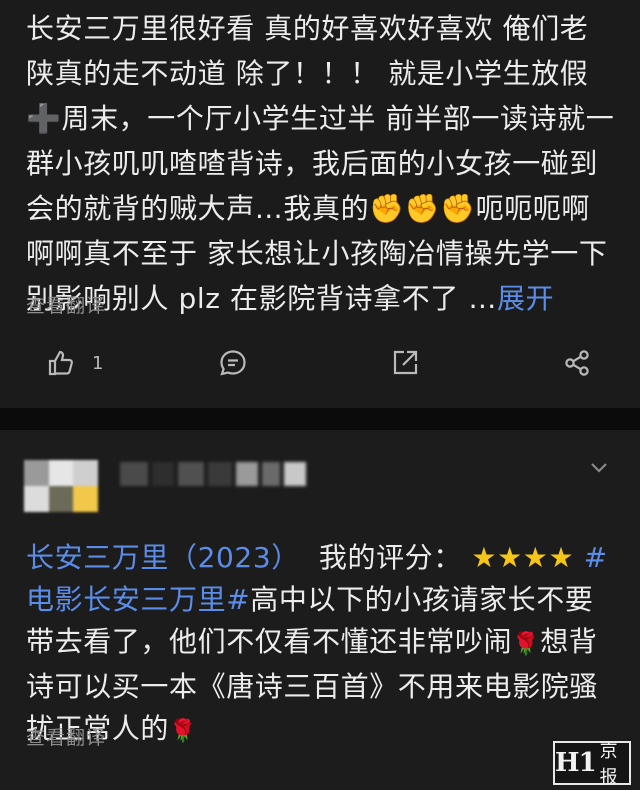 This screenshot has width=640, height=790. I want to click on expand-link: 展开, so click(525, 298).